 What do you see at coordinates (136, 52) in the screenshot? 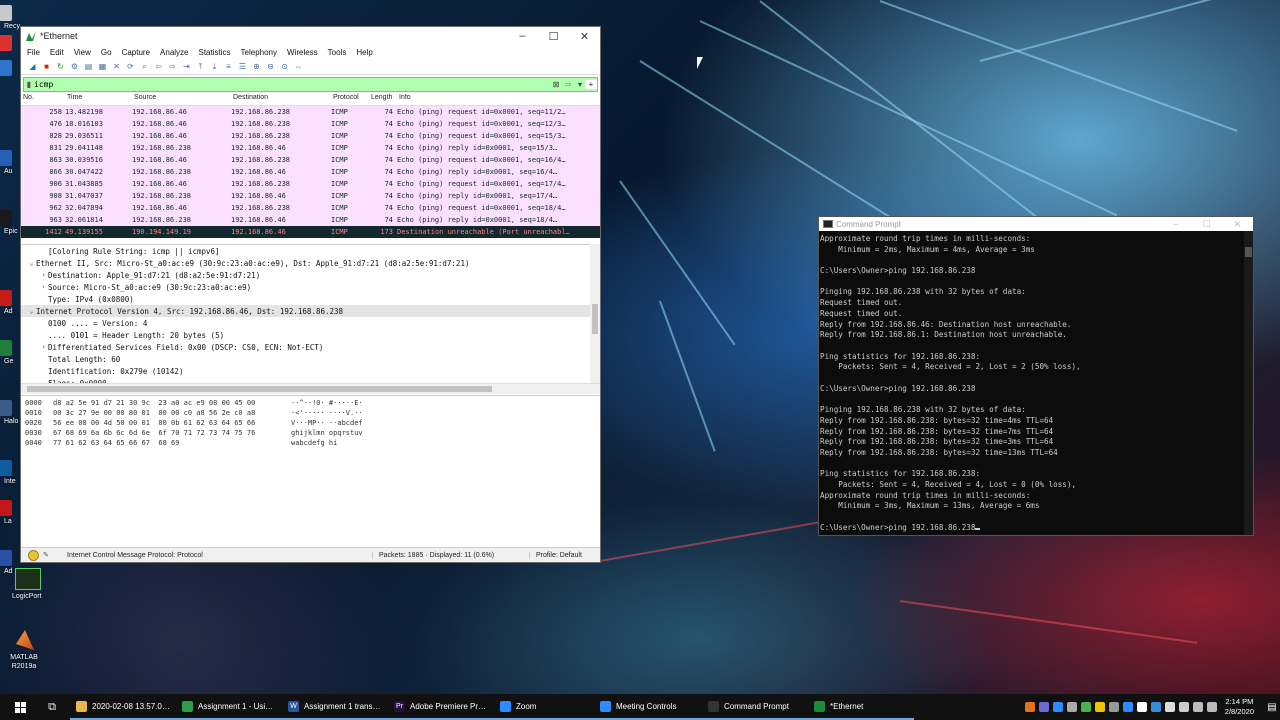
I see `menu-capture: Capture` at bounding box center [136, 52].